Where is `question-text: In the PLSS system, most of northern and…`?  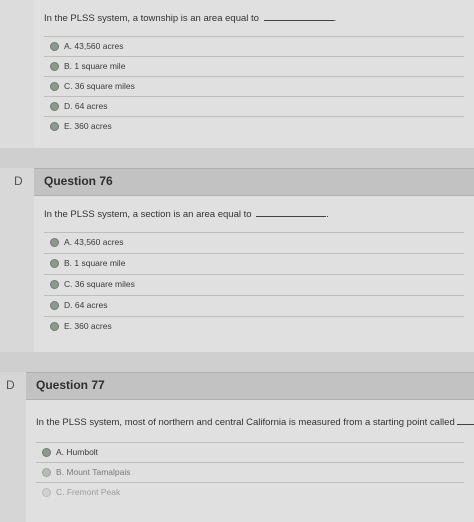
question-text: In the PLSS system, most of northern and… is located at coordinates (245, 422).